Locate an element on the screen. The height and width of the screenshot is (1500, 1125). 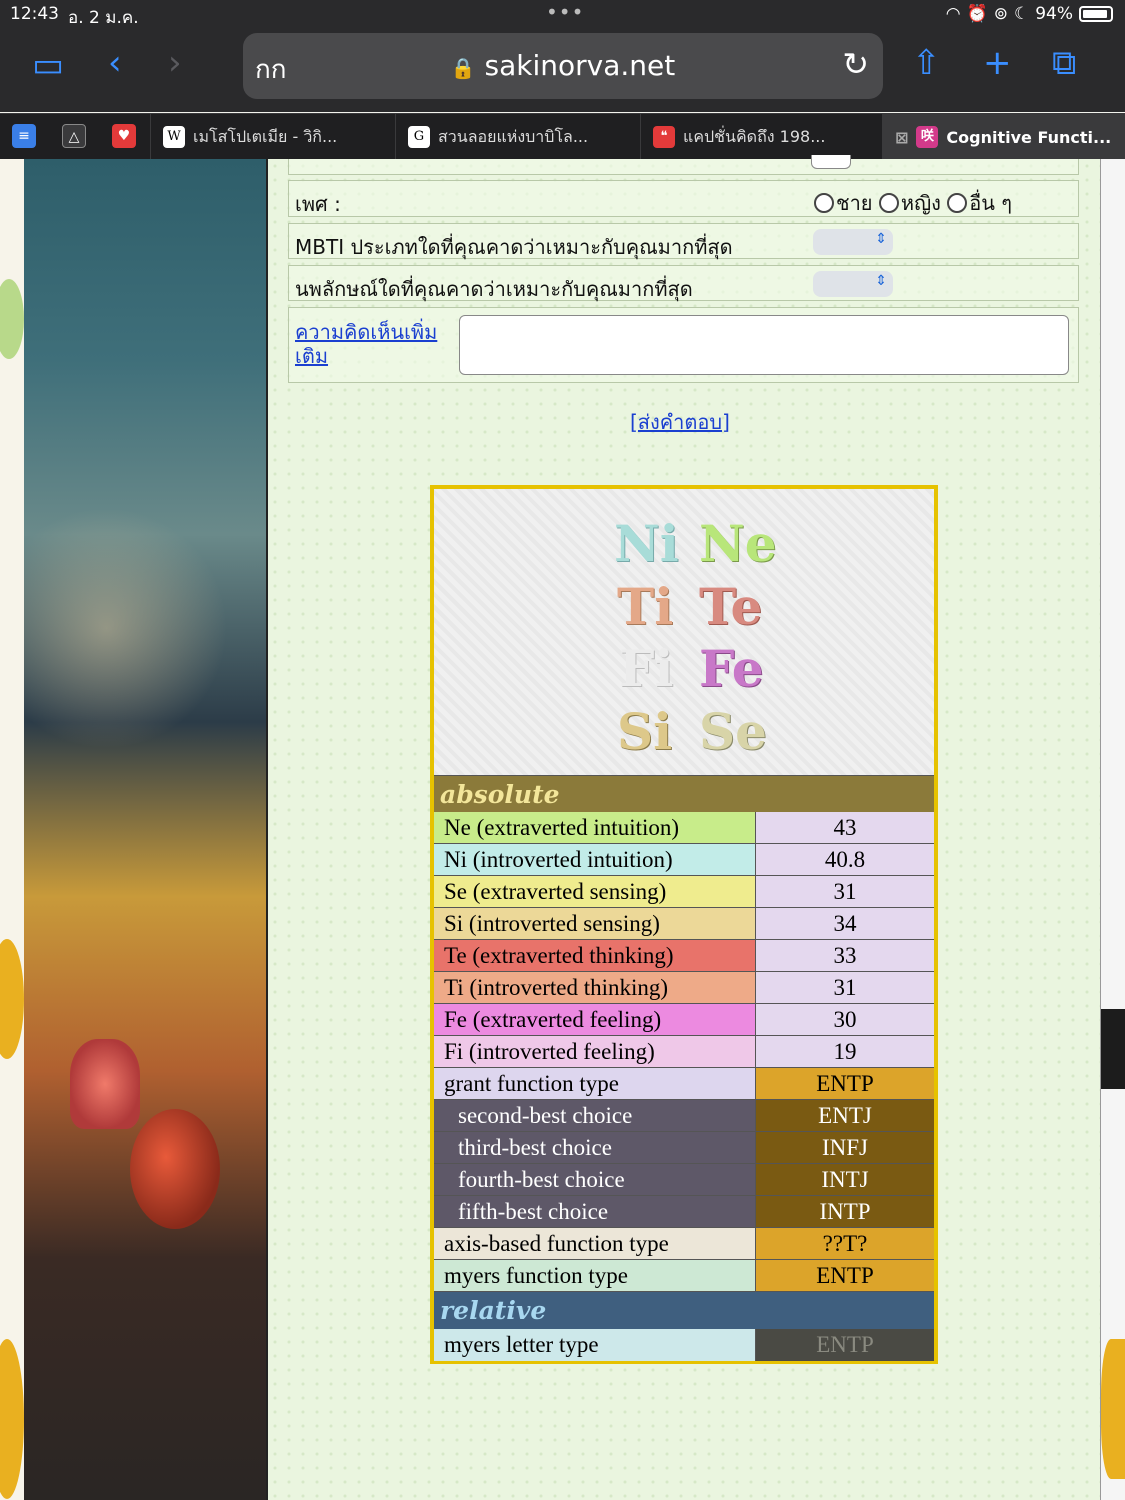
gender-option-male: ชาย is located at coordinates (843, 203).